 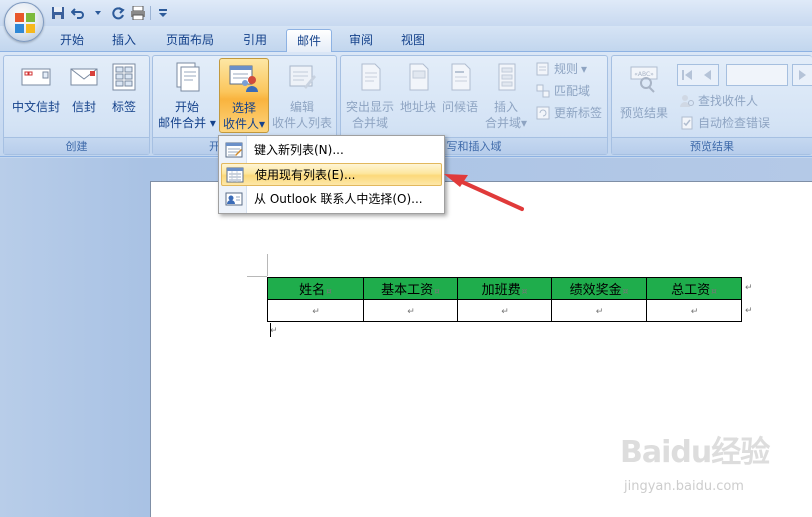 I want to click on update-labels-label: 更新标签, so click(x=578, y=113).